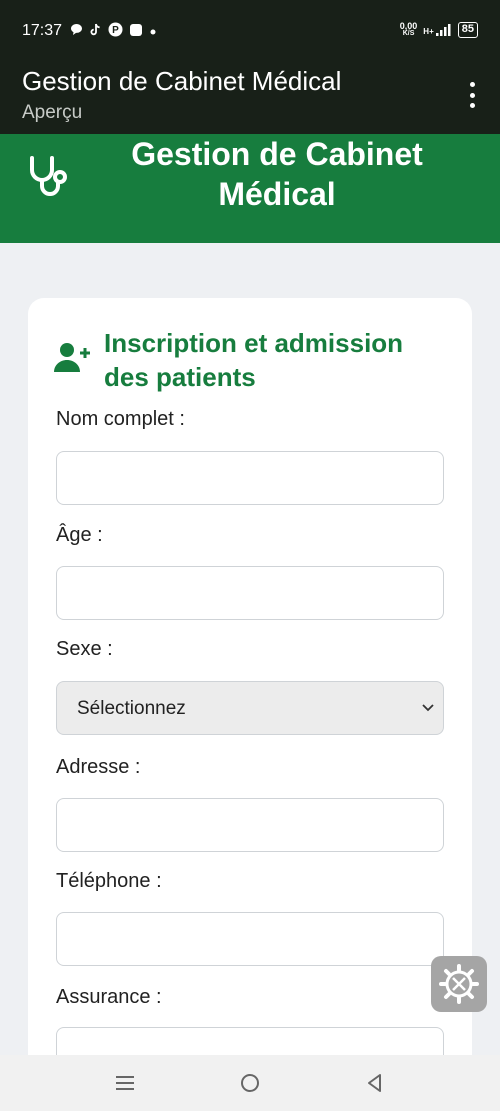 The height and width of the screenshot is (1111, 500). Describe the element at coordinates (153, 31) in the screenshot. I see `dot-icon` at that location.